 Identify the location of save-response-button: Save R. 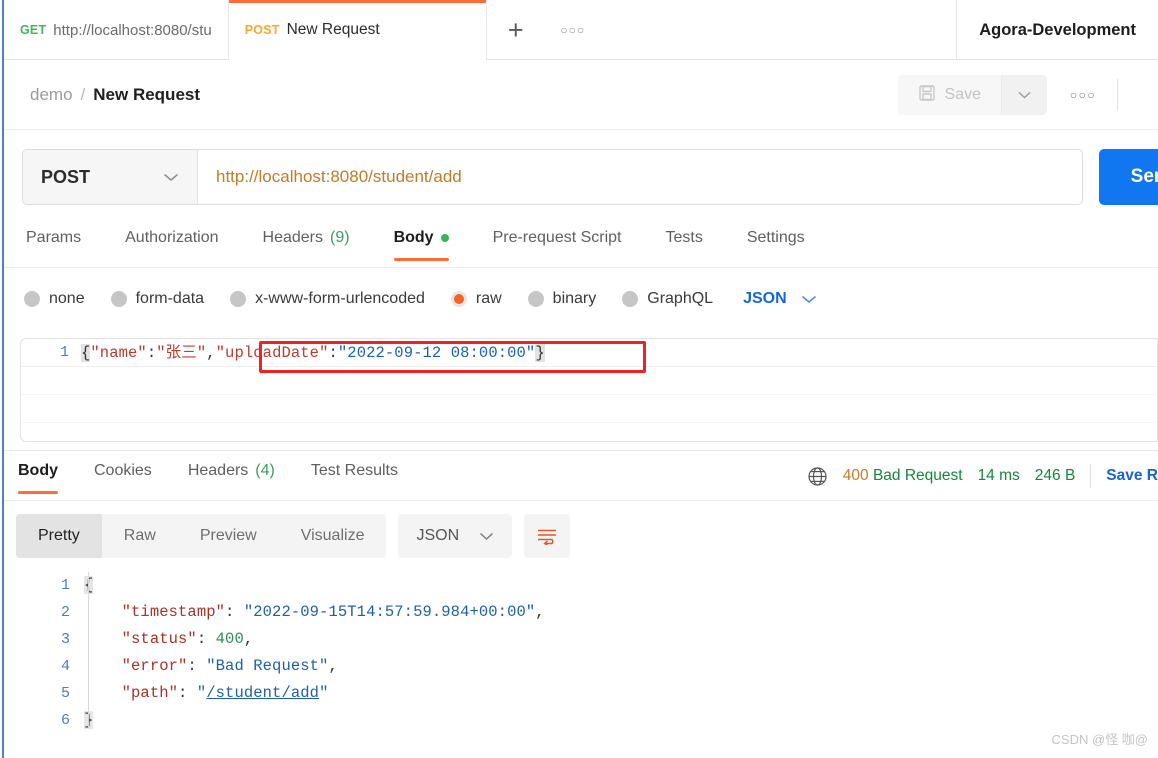
(1132, 476).